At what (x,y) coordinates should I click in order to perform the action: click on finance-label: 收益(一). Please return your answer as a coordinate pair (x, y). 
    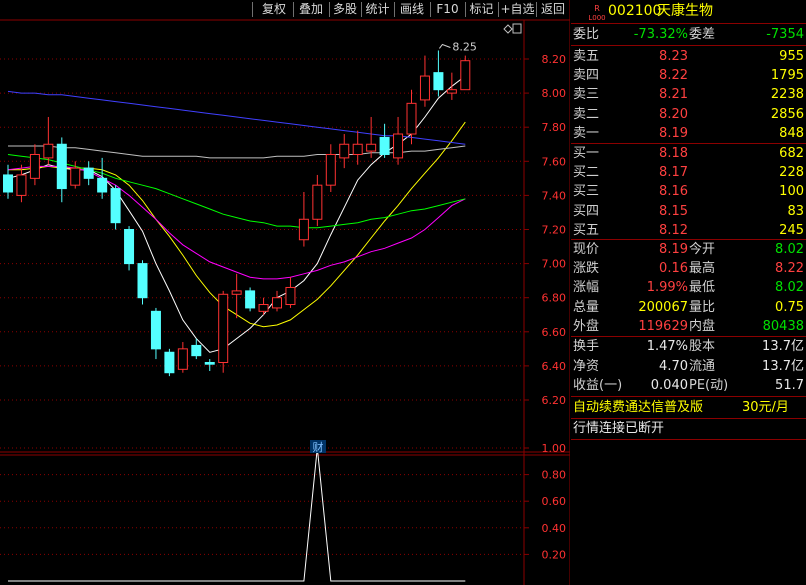
    Looking at the image, I should click on (598, 385).